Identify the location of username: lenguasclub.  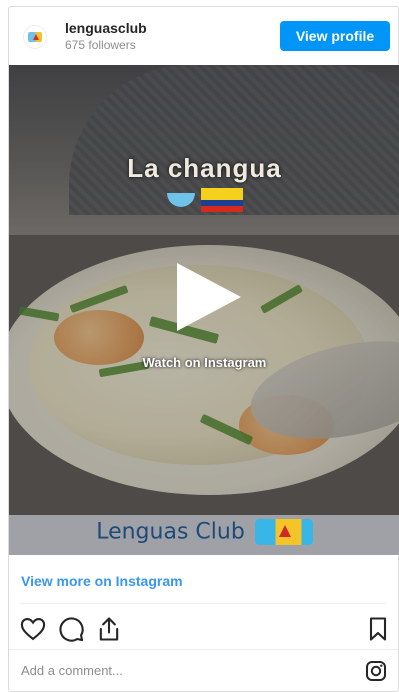
(106, 28).